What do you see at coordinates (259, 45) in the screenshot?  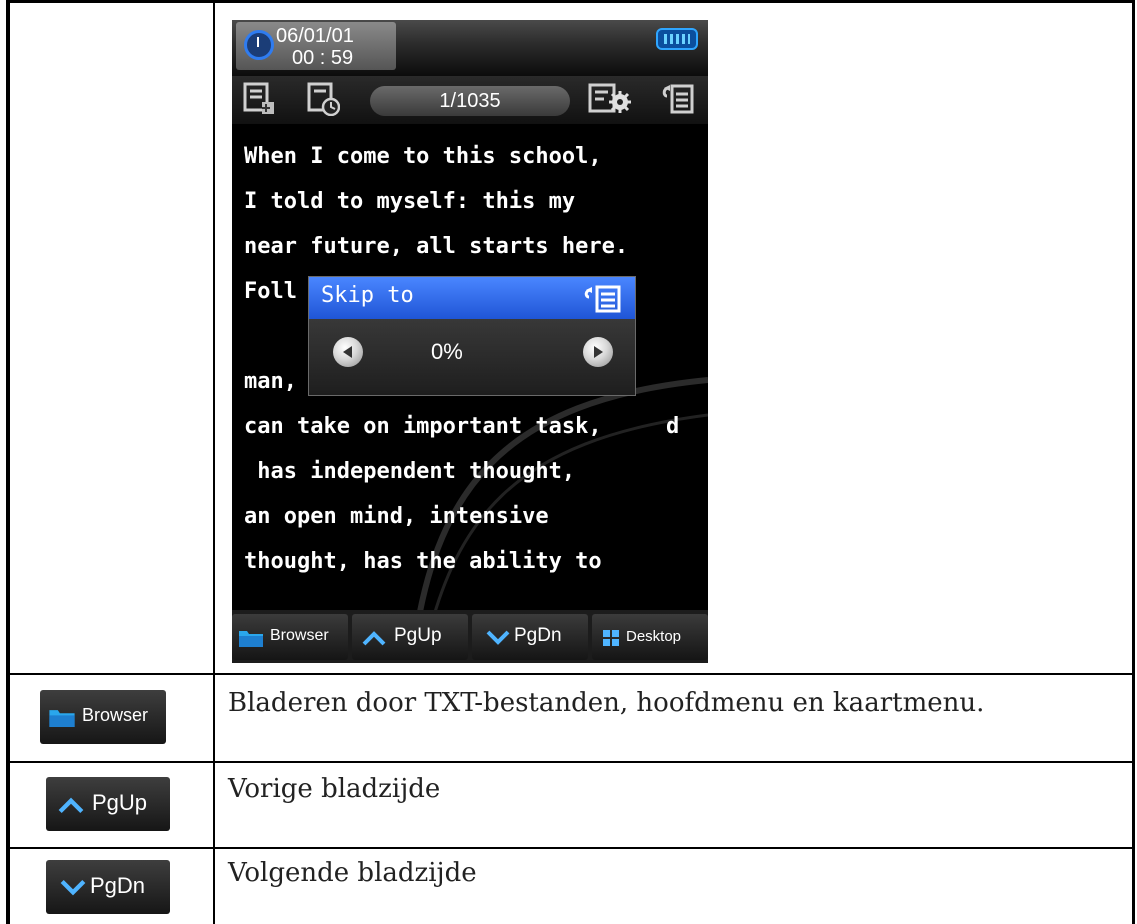 I see `clock-icon` at bounding box center [259, 45].